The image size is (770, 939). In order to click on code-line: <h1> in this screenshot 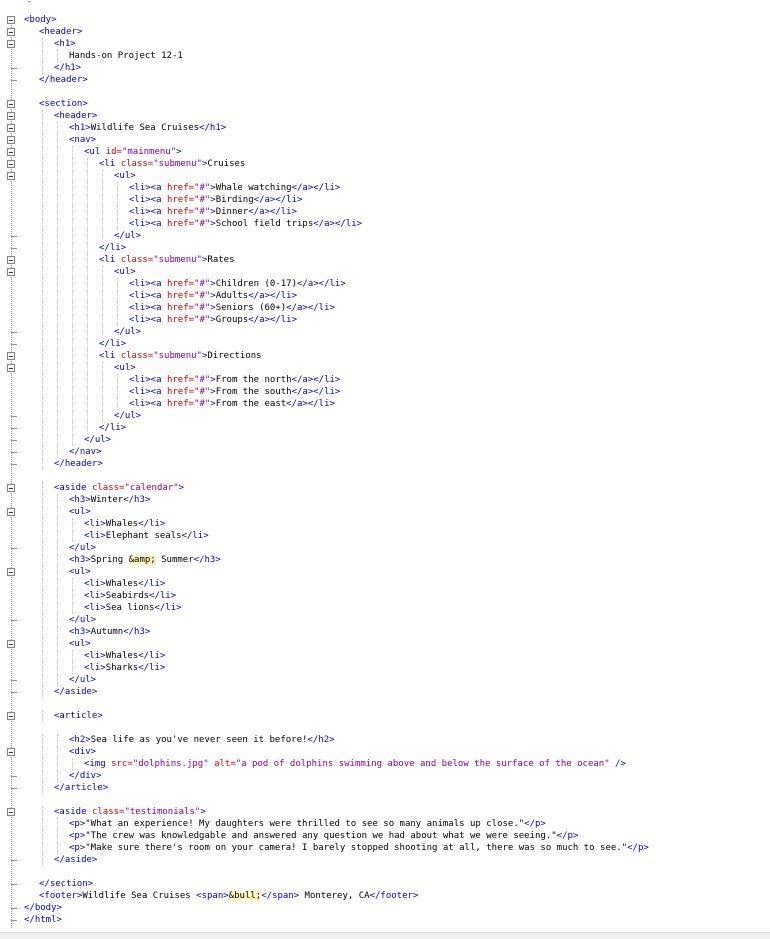, I will do `click(65, 44)`.